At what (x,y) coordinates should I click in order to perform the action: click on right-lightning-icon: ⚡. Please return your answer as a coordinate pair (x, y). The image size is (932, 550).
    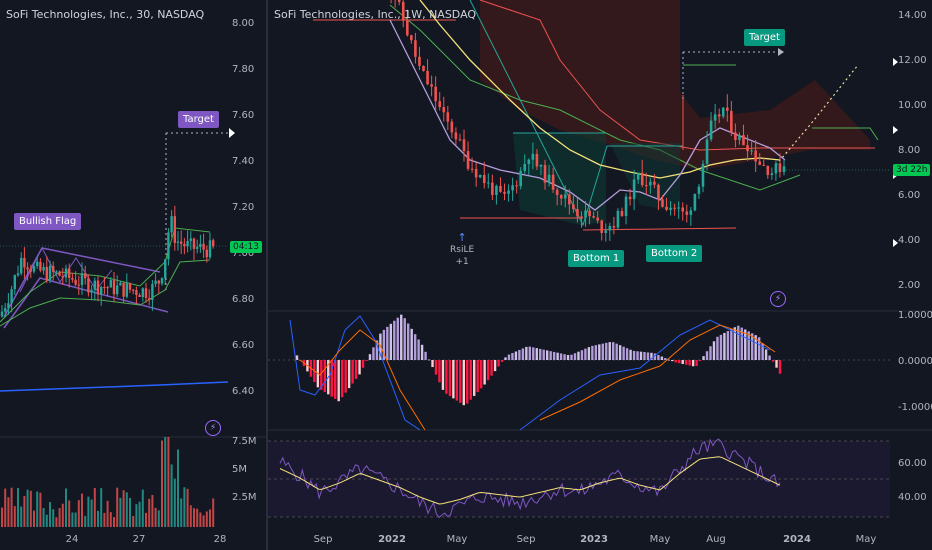
    Looking at the image, I should click on (778, 299).